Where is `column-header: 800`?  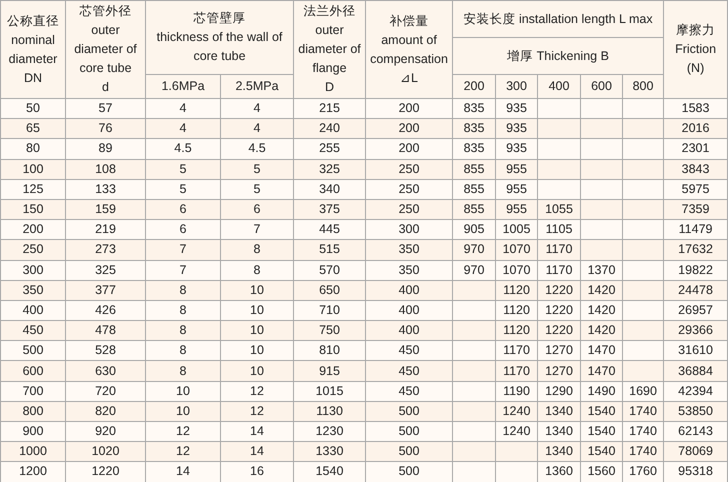
column-header: 800 is located at coordinates (643, 86).